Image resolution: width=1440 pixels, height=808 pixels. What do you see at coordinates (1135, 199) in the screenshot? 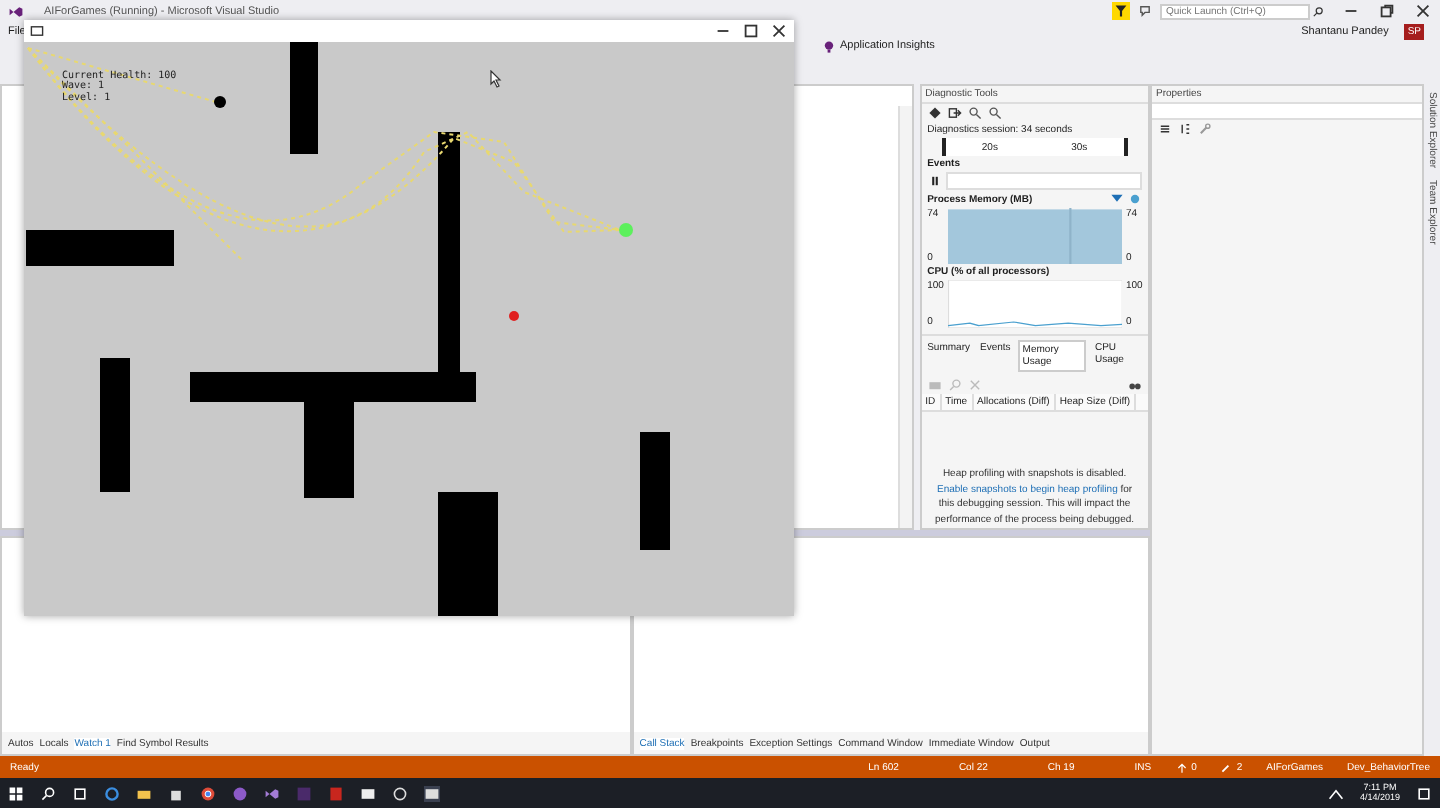
I see `snapshot-dot-icon` at bounding box center [1135, 199].